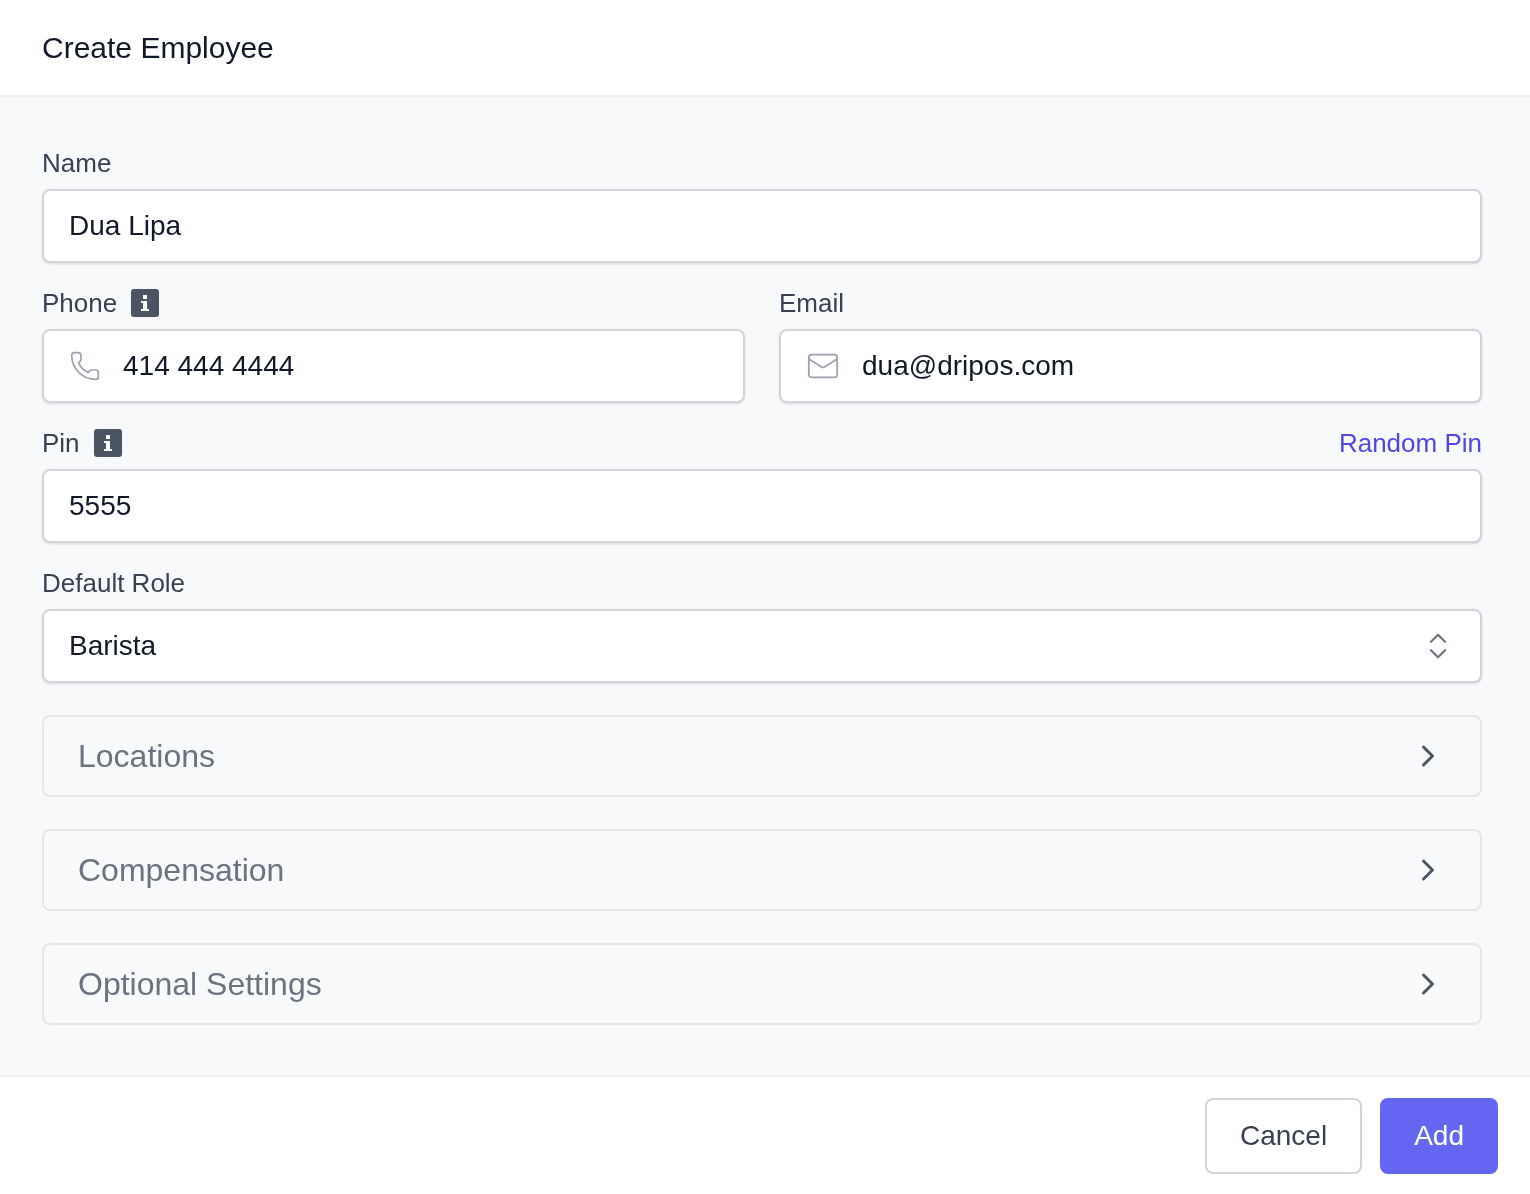  What do you see at coordinates (762, 984) in the screenshot?
I see `collapsible-section: Optional Settings` at bounding box center [762, 984].